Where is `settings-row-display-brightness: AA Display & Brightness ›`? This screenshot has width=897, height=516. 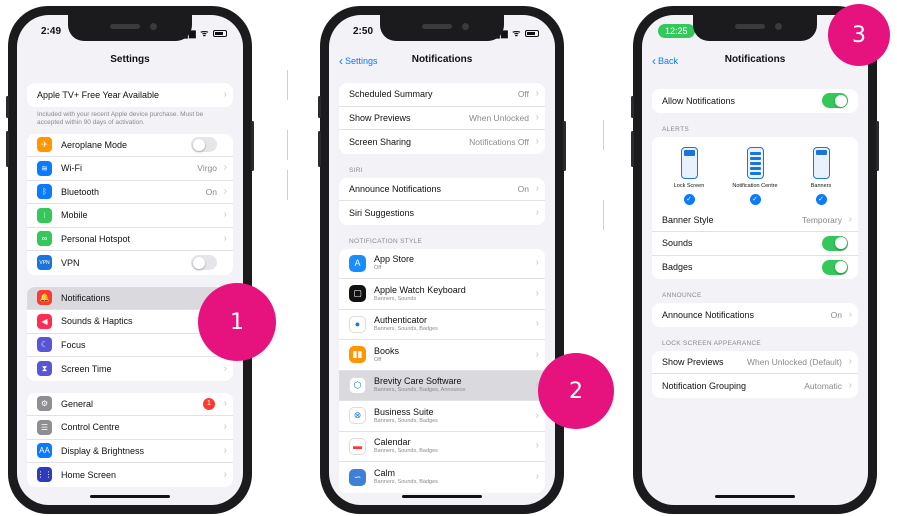
settings-row-display-brightness: AA Display & Brightness › is located at coordinates (130, 451).